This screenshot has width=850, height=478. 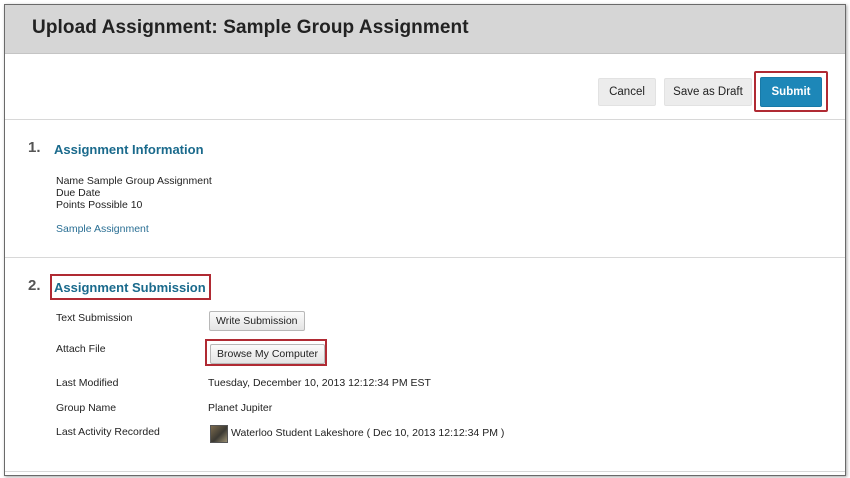 I want to click on save-as-draft-button: Save as Draft, so click(x=708, y=92).